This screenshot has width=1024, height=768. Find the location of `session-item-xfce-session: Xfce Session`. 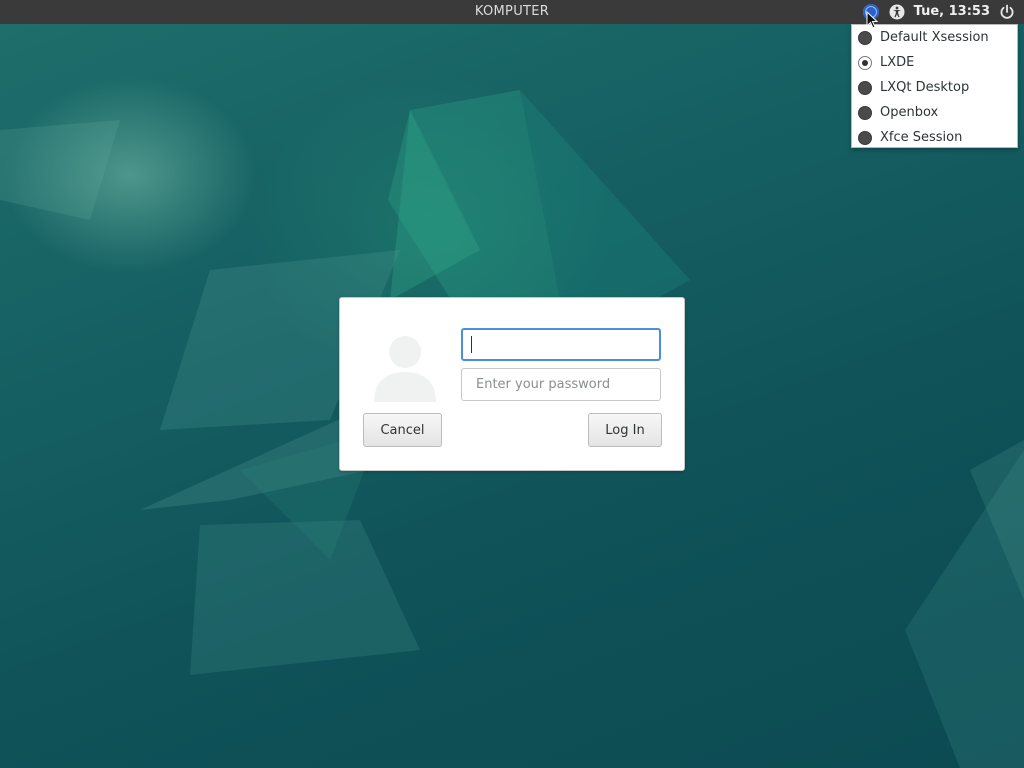

session-item-xfce-session: Xfce Session is located at coordinates (934, 137).